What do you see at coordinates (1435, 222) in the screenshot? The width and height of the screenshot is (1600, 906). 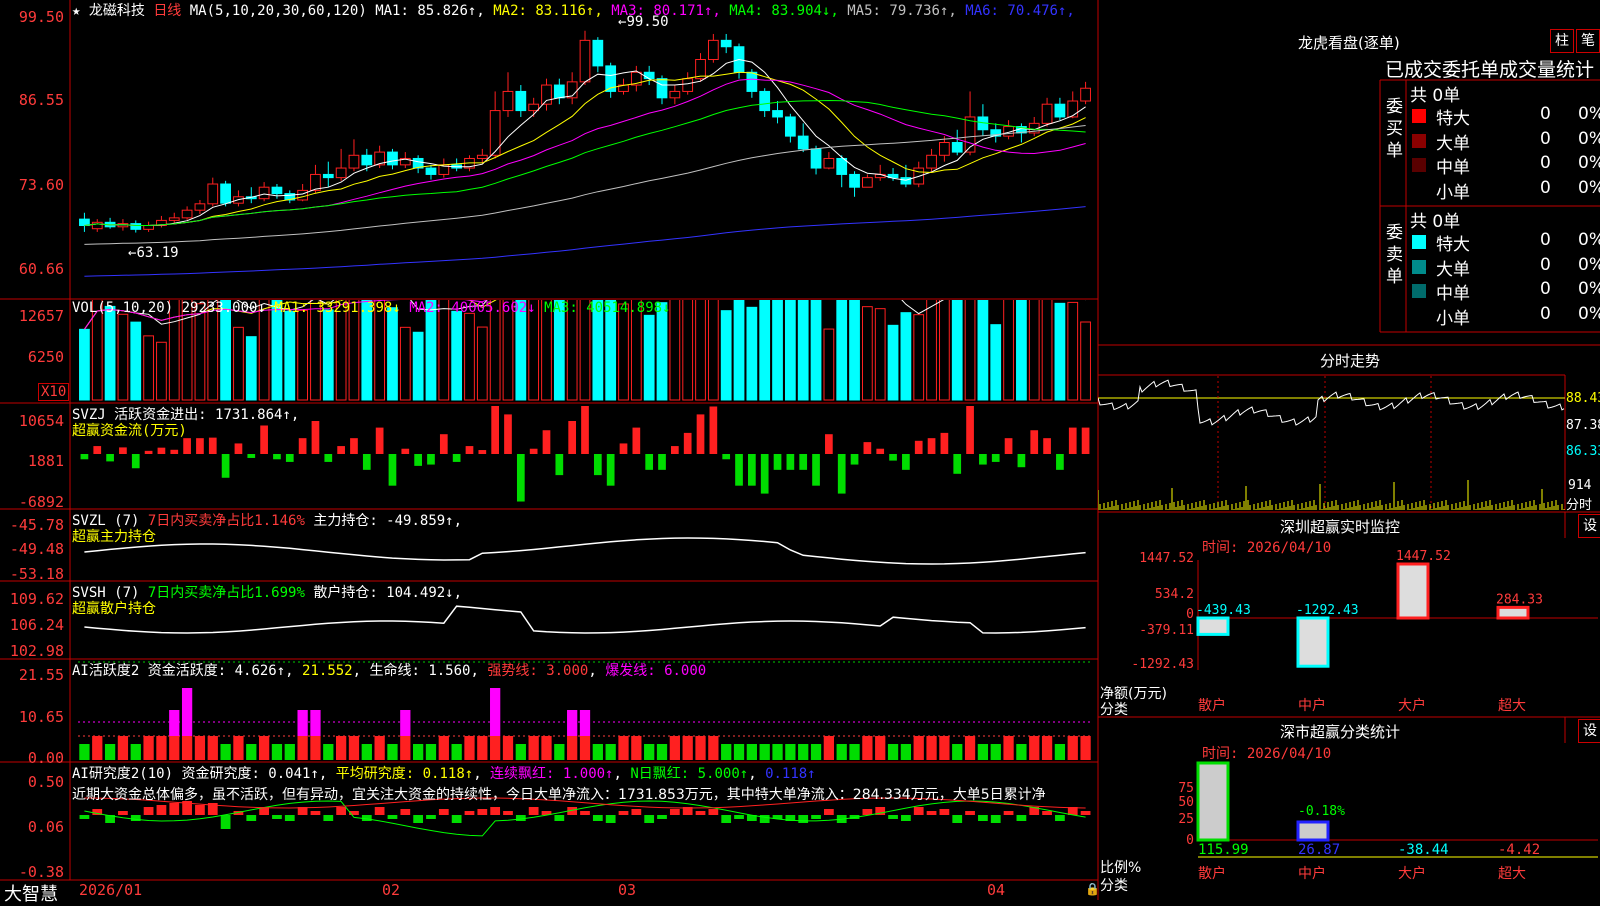 I see `sell-total: 共 0单` at bounding box center [1435, 222].